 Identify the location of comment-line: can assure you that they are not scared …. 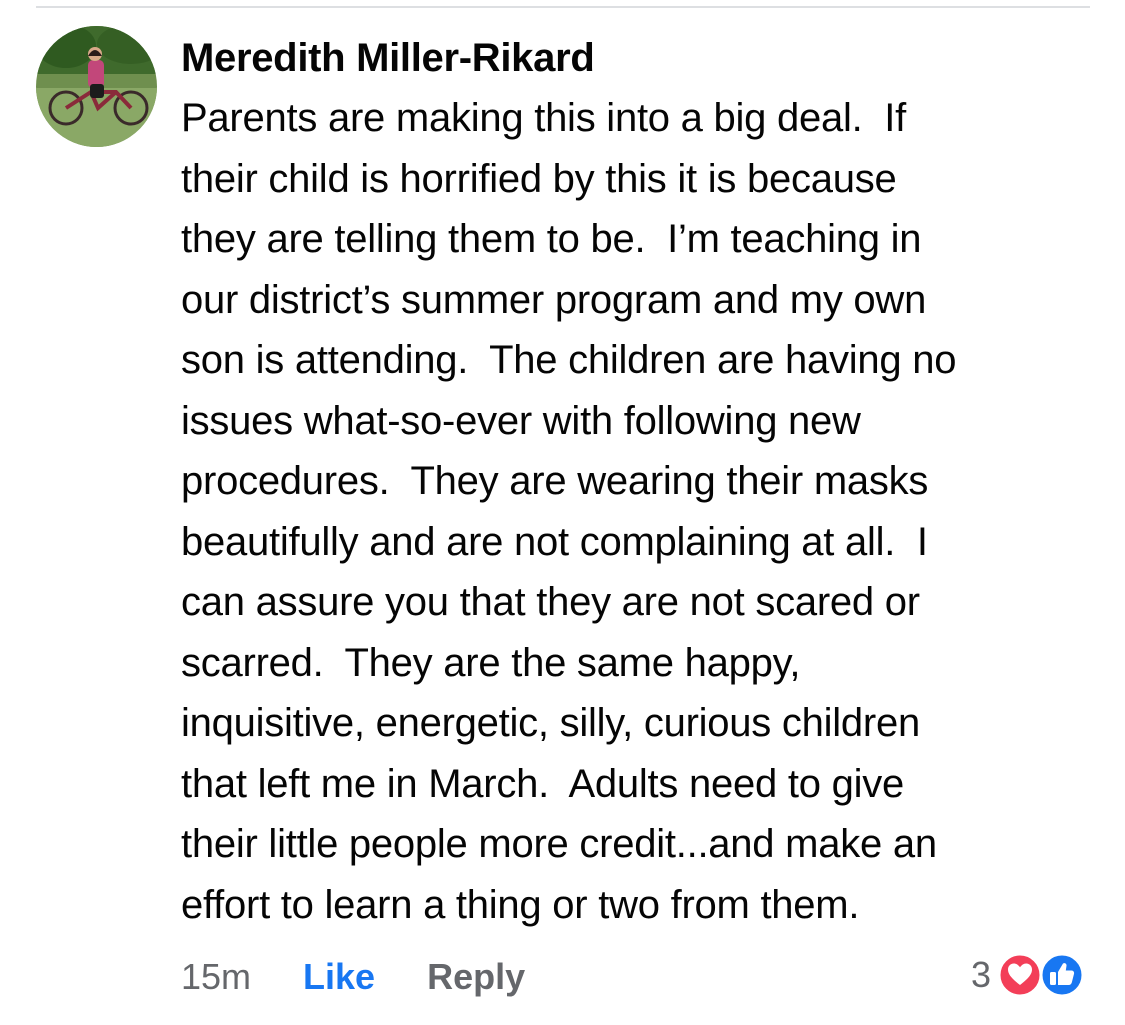
(550, 602).